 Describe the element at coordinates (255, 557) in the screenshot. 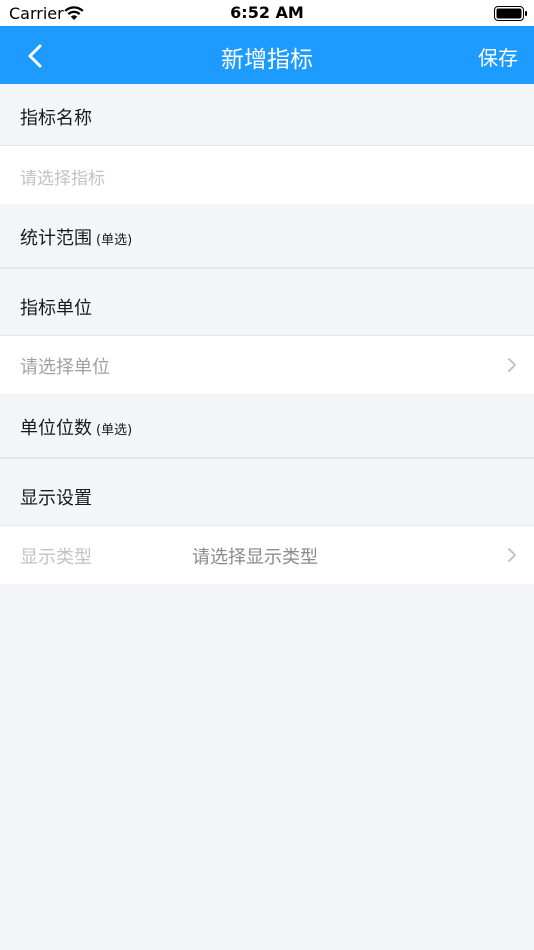

I see `display-type-placeholder: 请选择显示类型` at that location.